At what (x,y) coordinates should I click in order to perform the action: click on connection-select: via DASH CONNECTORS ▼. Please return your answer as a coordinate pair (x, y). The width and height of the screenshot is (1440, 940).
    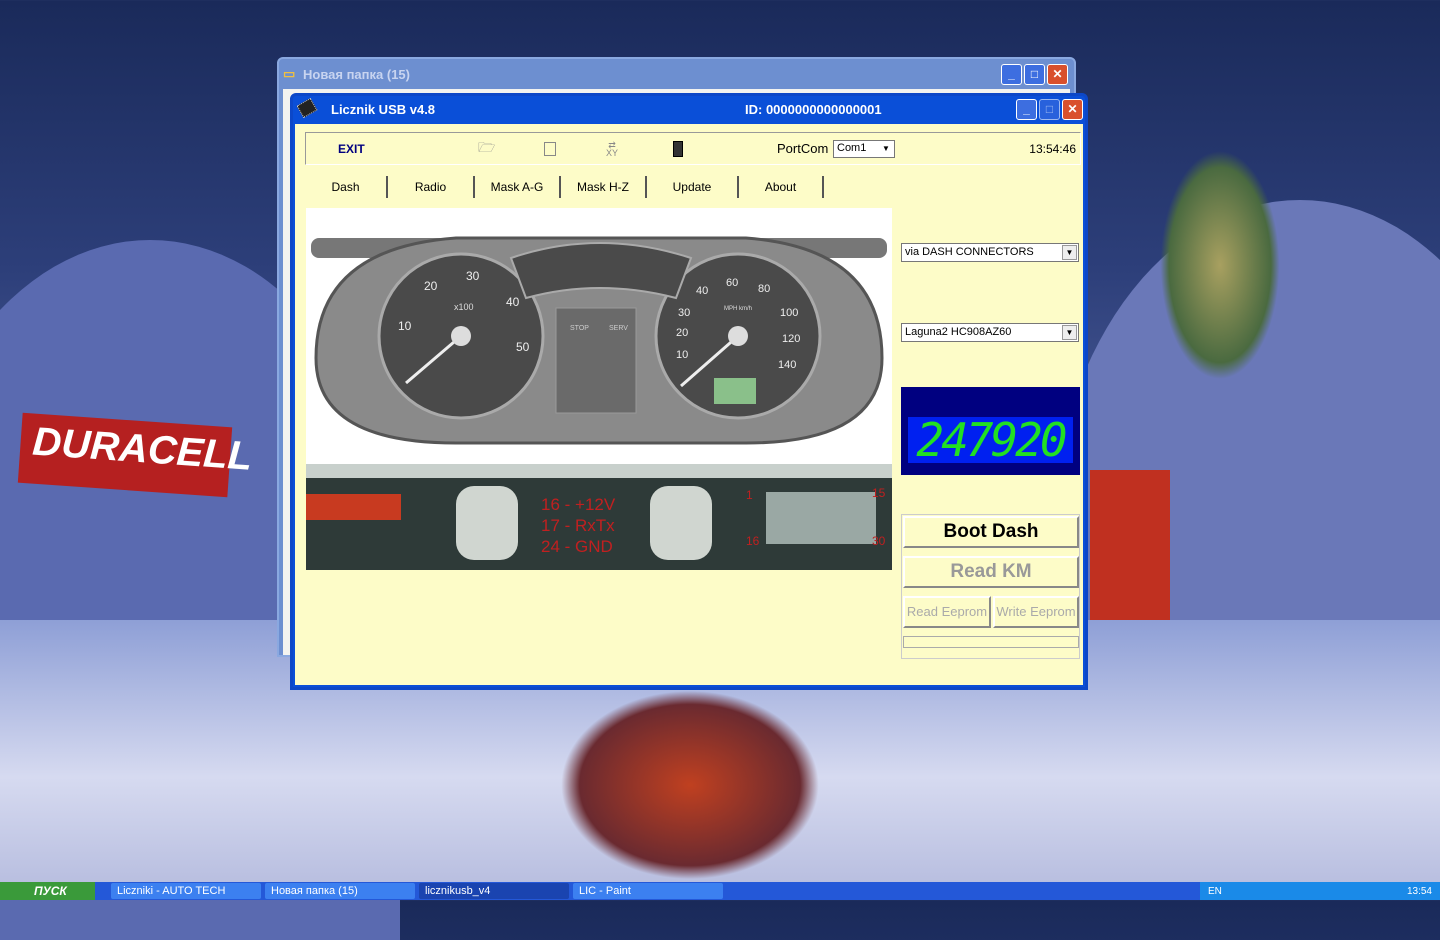
    Looking at the image, I should click on (990, 252).